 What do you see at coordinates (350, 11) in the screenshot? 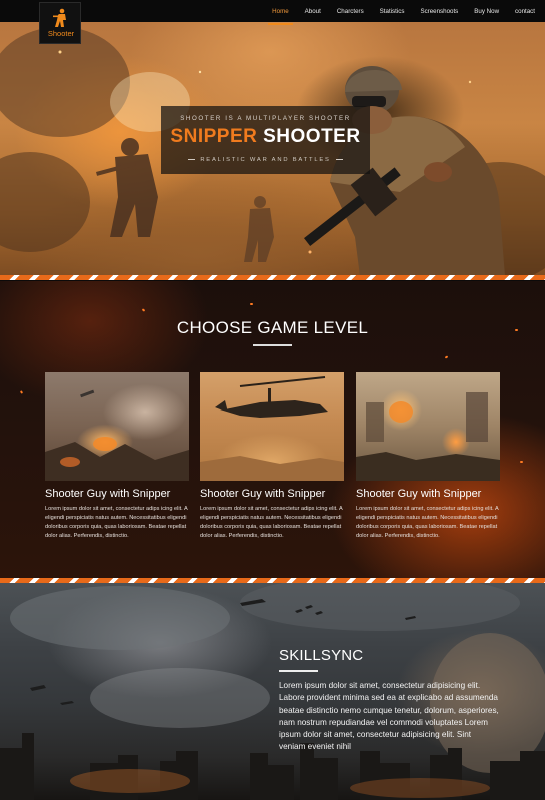
I see `nav-charcters: Charcters` at bounding box center [350, 11].